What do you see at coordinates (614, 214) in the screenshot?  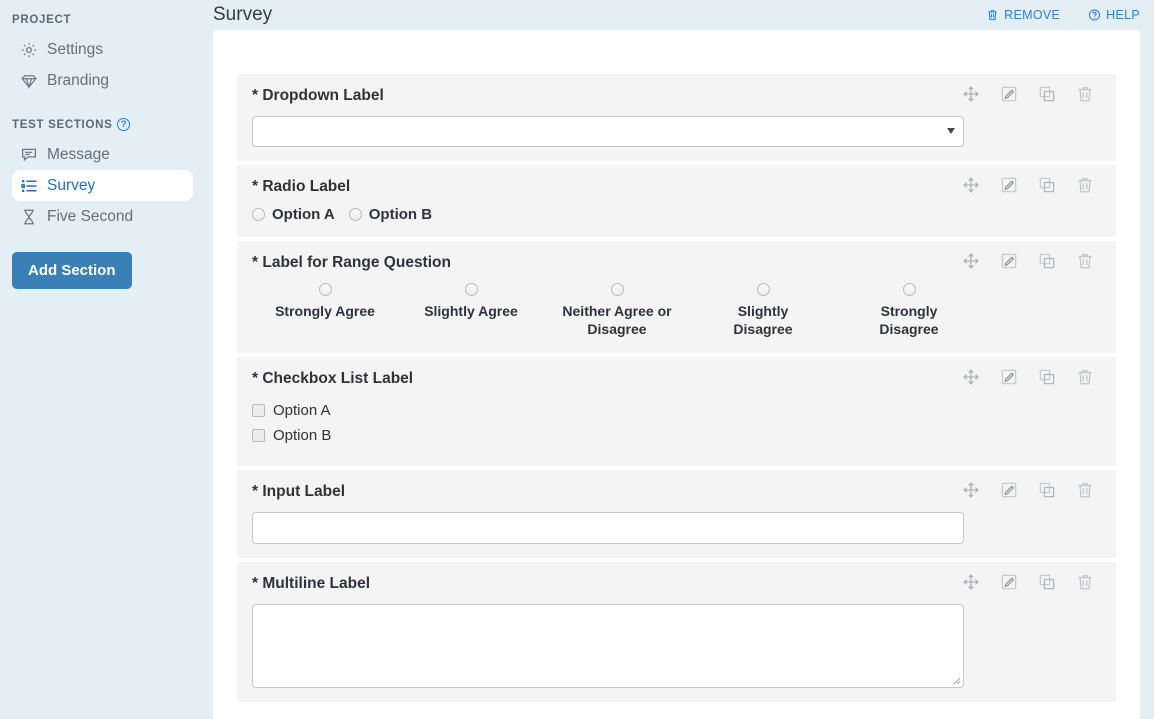 I see `radio-group: Option A Option B` at bounding box center [614, 214].